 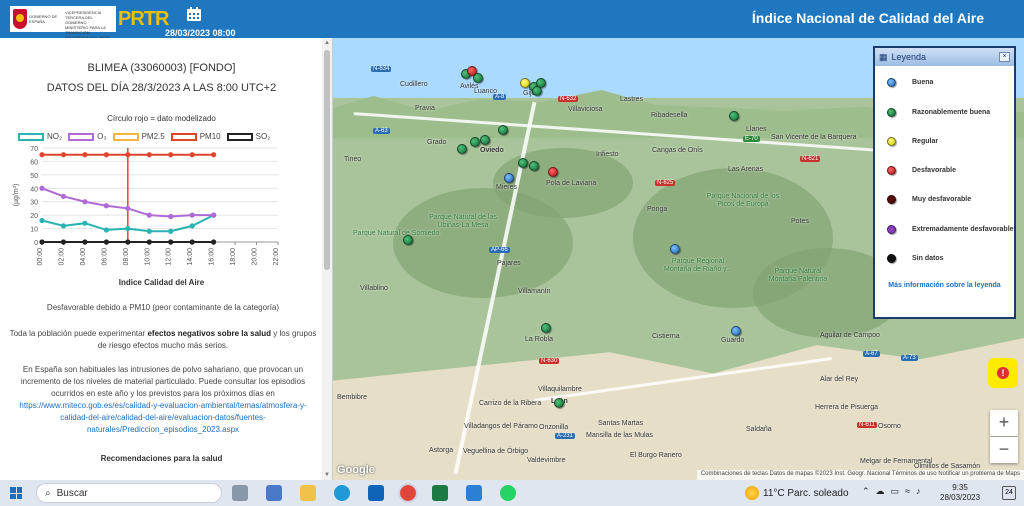 What do you see at coordinates (248, 136) in the screenshot?
I see `legend-item-so2: SO₂` at bounding box center [248, 136].